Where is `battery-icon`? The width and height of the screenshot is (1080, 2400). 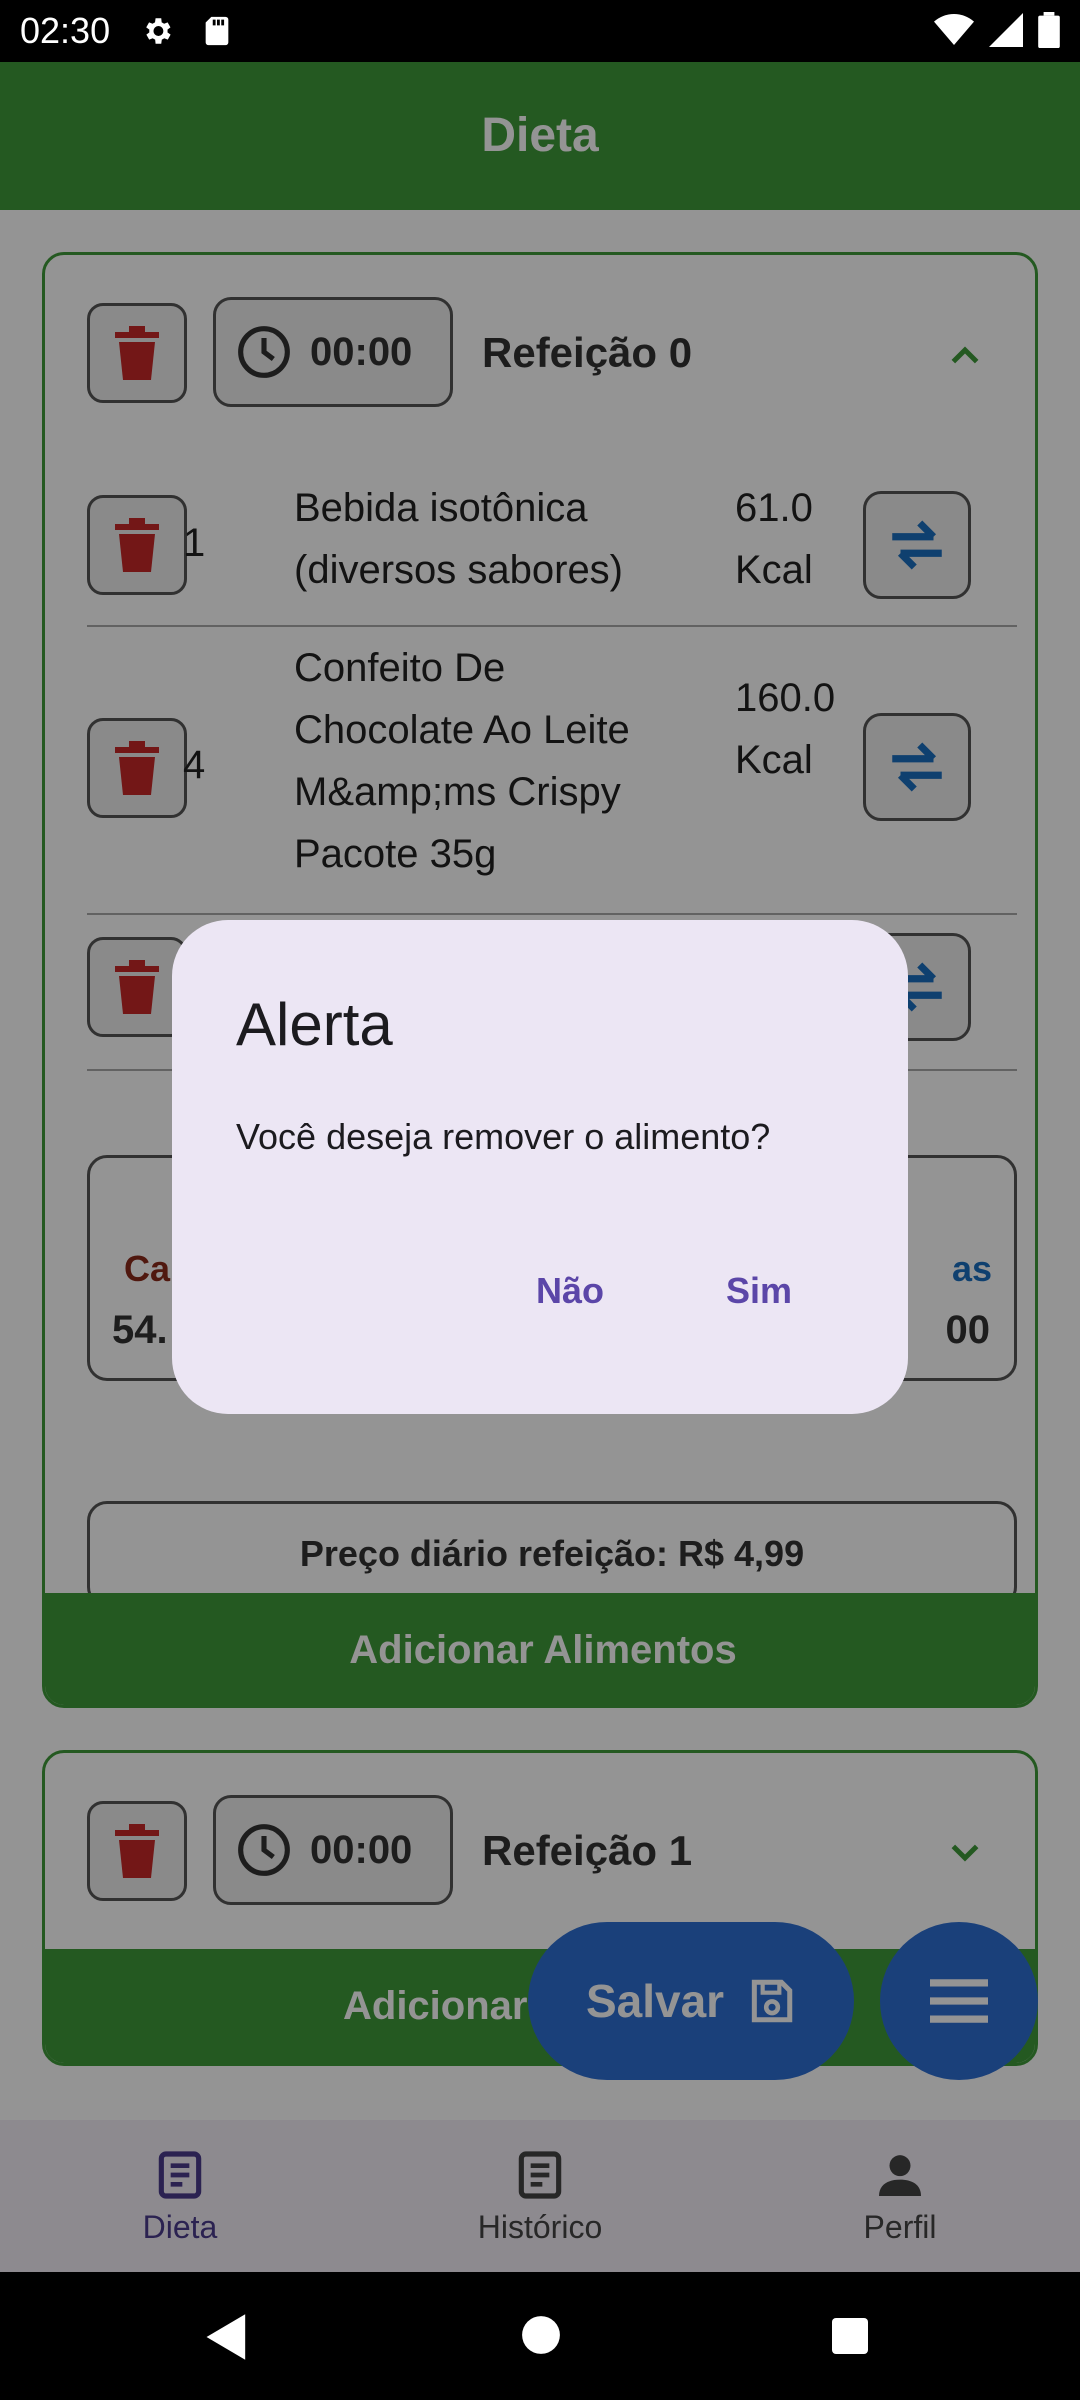
battery-icon is located at coordinates (1049, 30).